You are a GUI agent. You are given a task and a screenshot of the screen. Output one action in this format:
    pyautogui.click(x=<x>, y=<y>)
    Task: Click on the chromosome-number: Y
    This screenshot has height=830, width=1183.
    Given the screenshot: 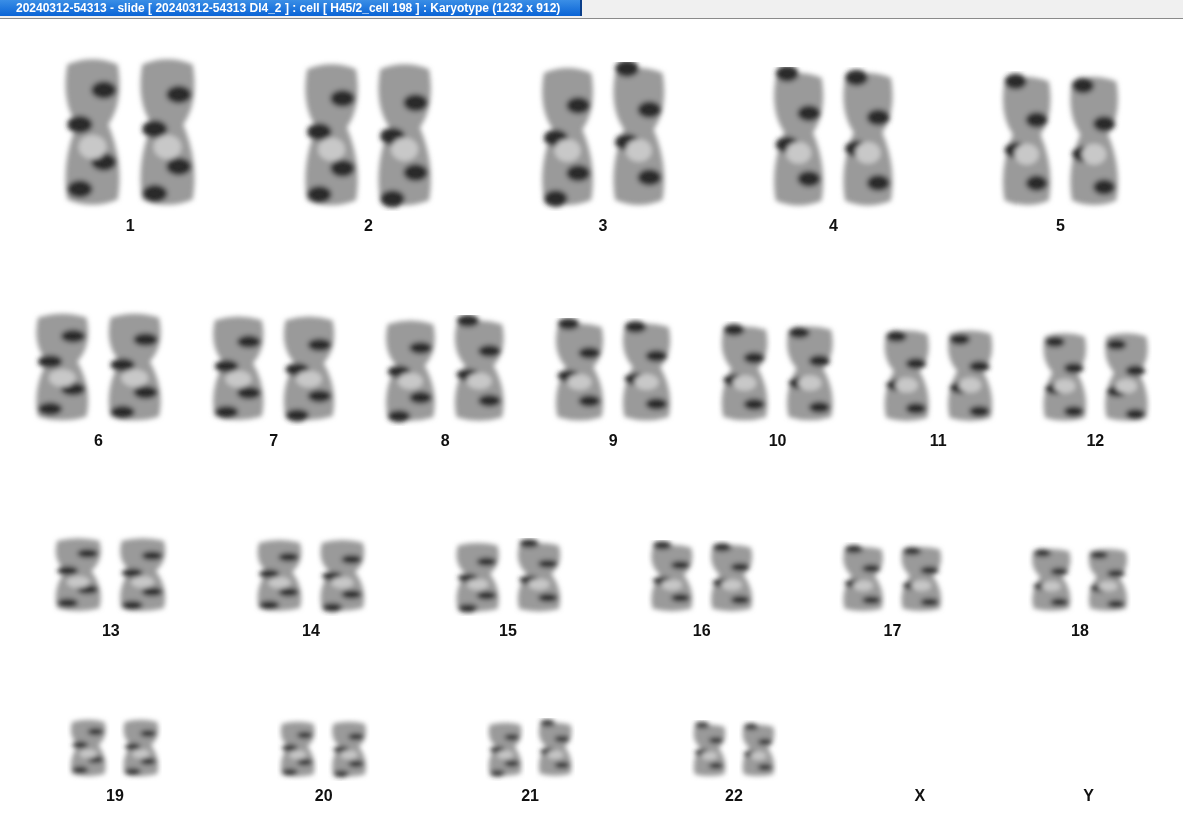 What is the action you would take?
    pyautogui.click(x=1088, y=796)
    